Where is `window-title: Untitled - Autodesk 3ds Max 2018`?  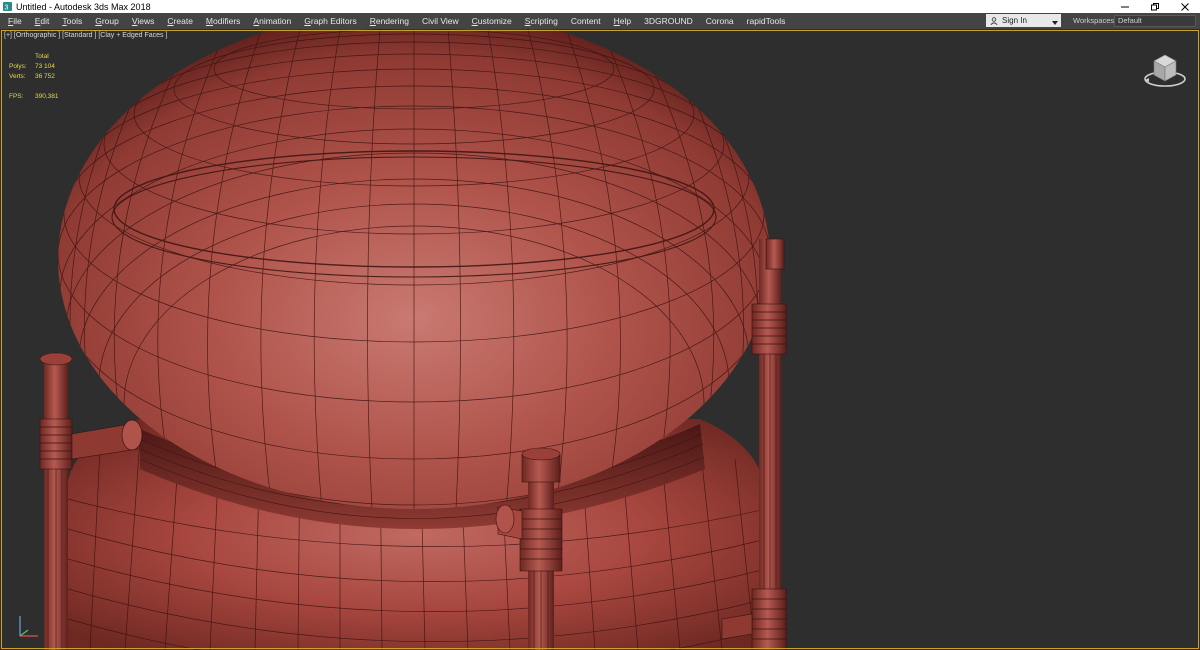 window-title: Untitled - Autodesk 3ds Max 2018 is located at coordinates (83, 6).